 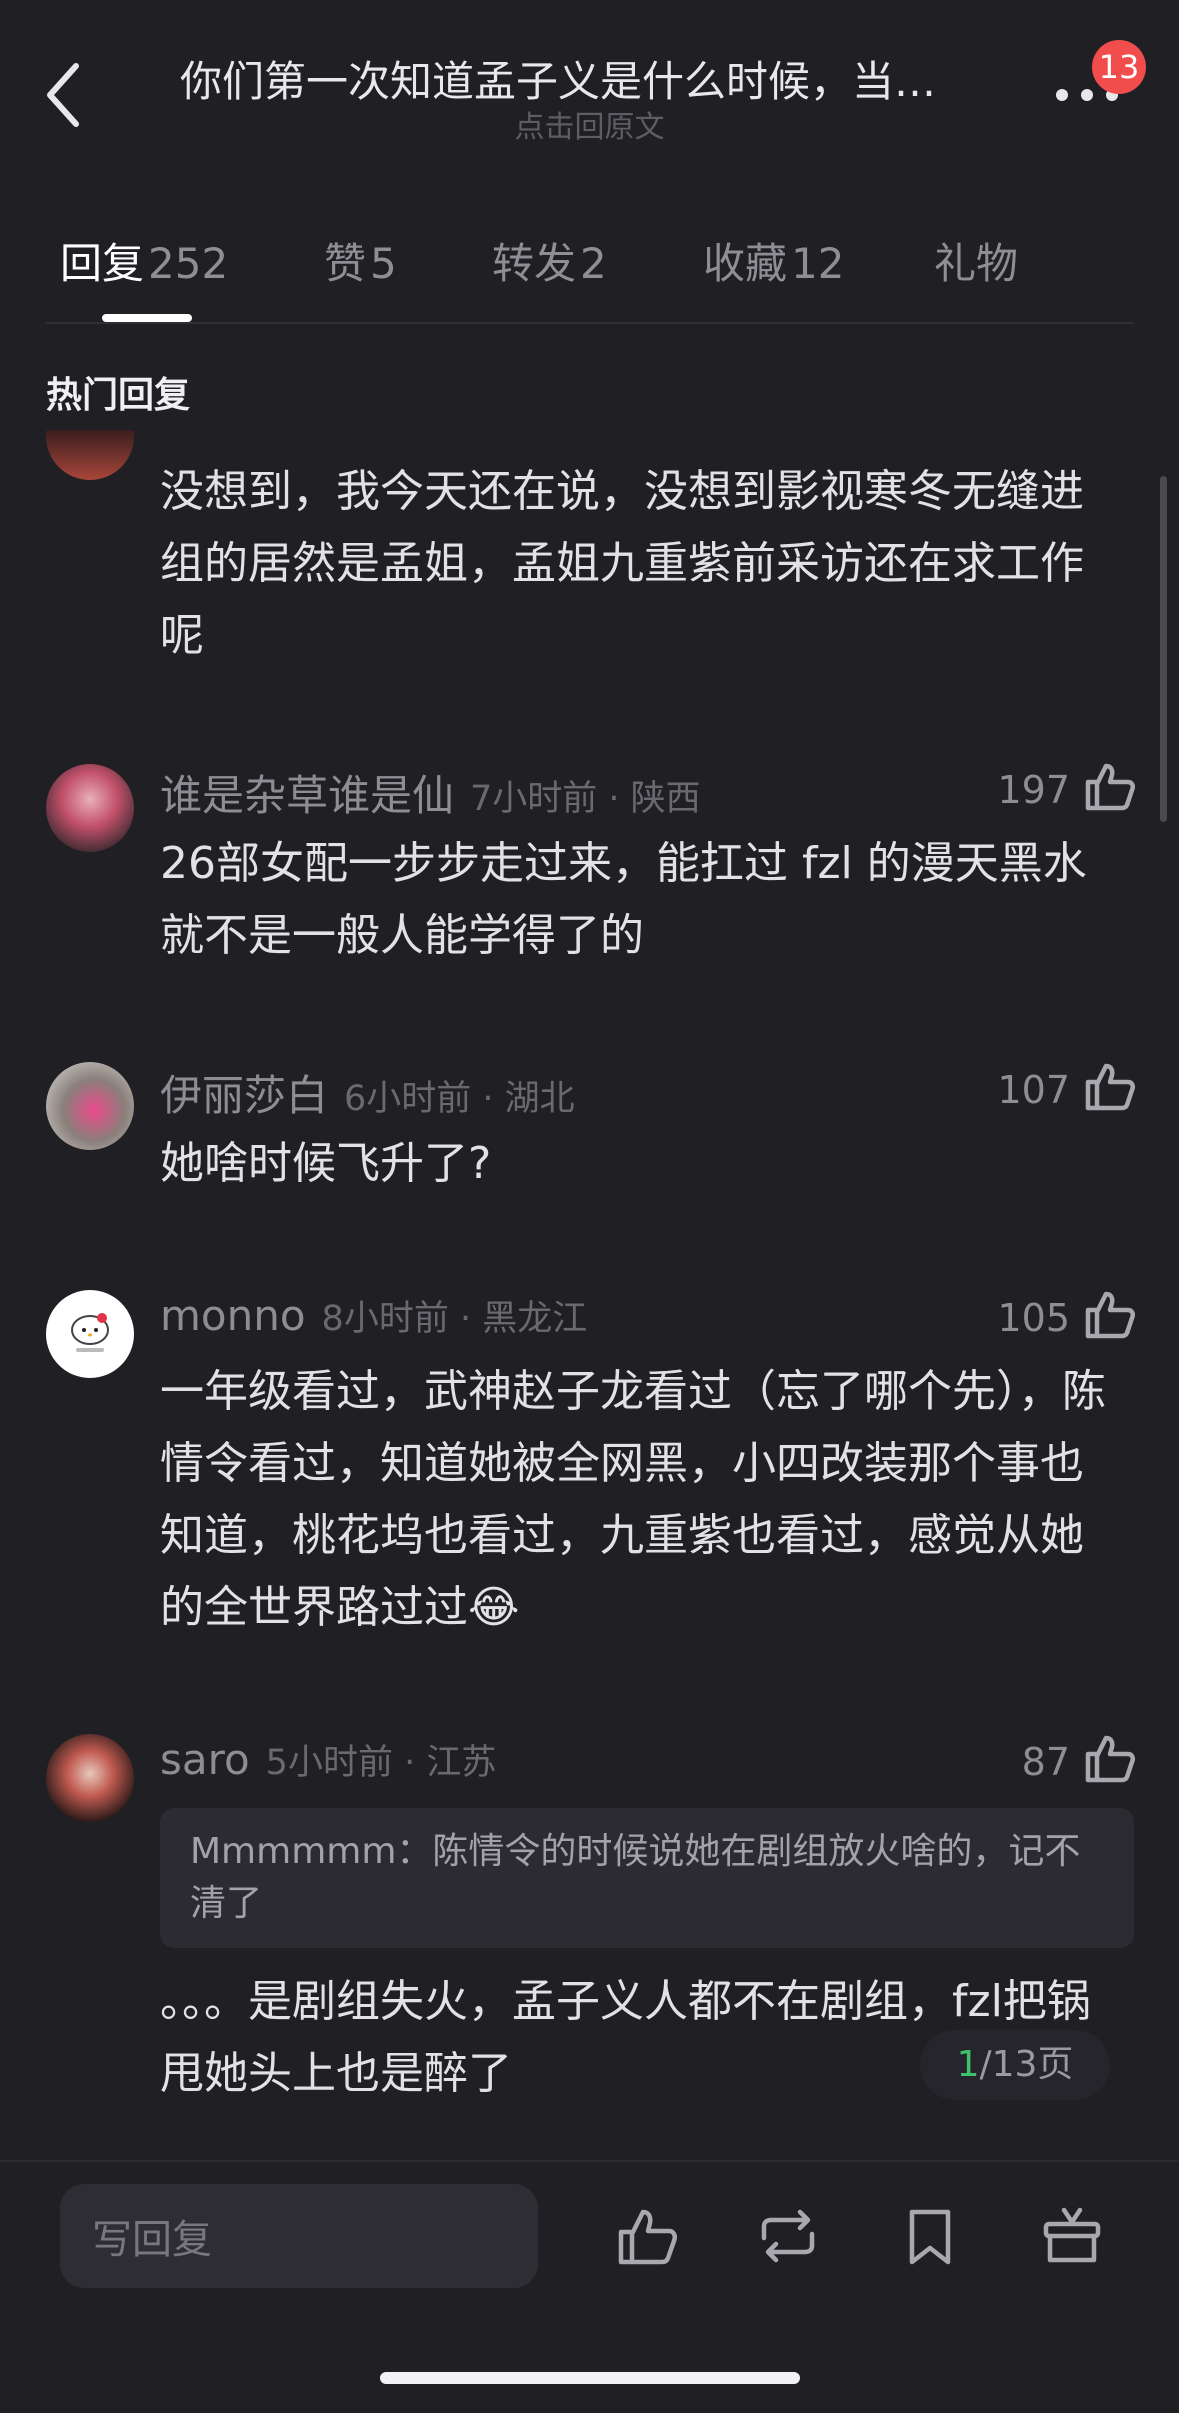 What do you see at coordinates (590, 323) in the screenshot?
I see `divider` at bounding box center [590, 323].